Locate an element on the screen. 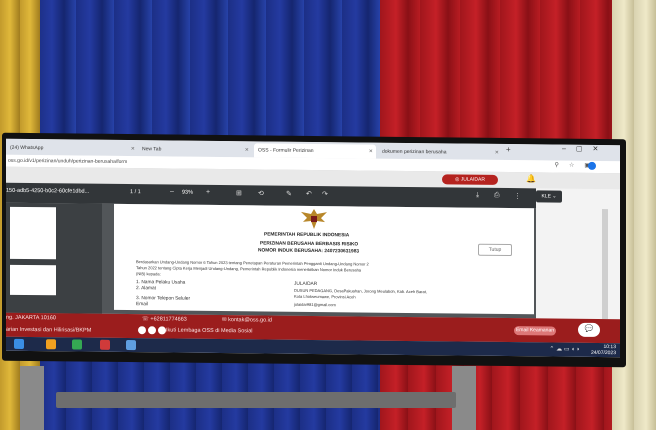  field-value: JULAIDAR is located at coordinates (306, 284).